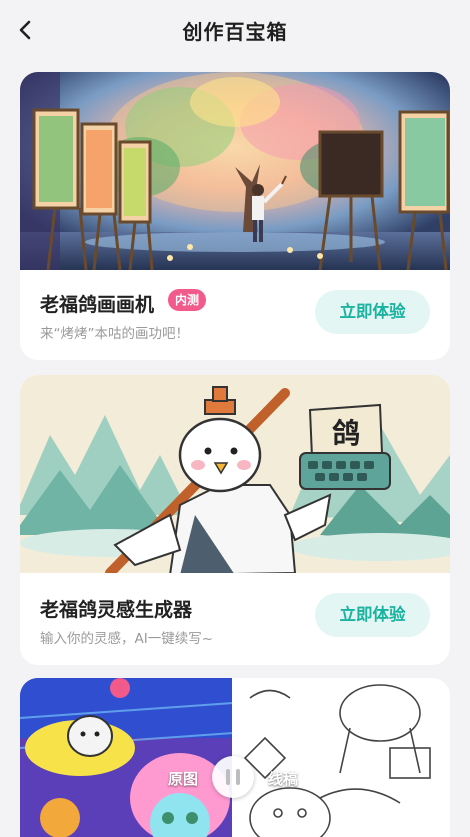  I want to click on page-title: 创作百宝箱, so click(235, 32).